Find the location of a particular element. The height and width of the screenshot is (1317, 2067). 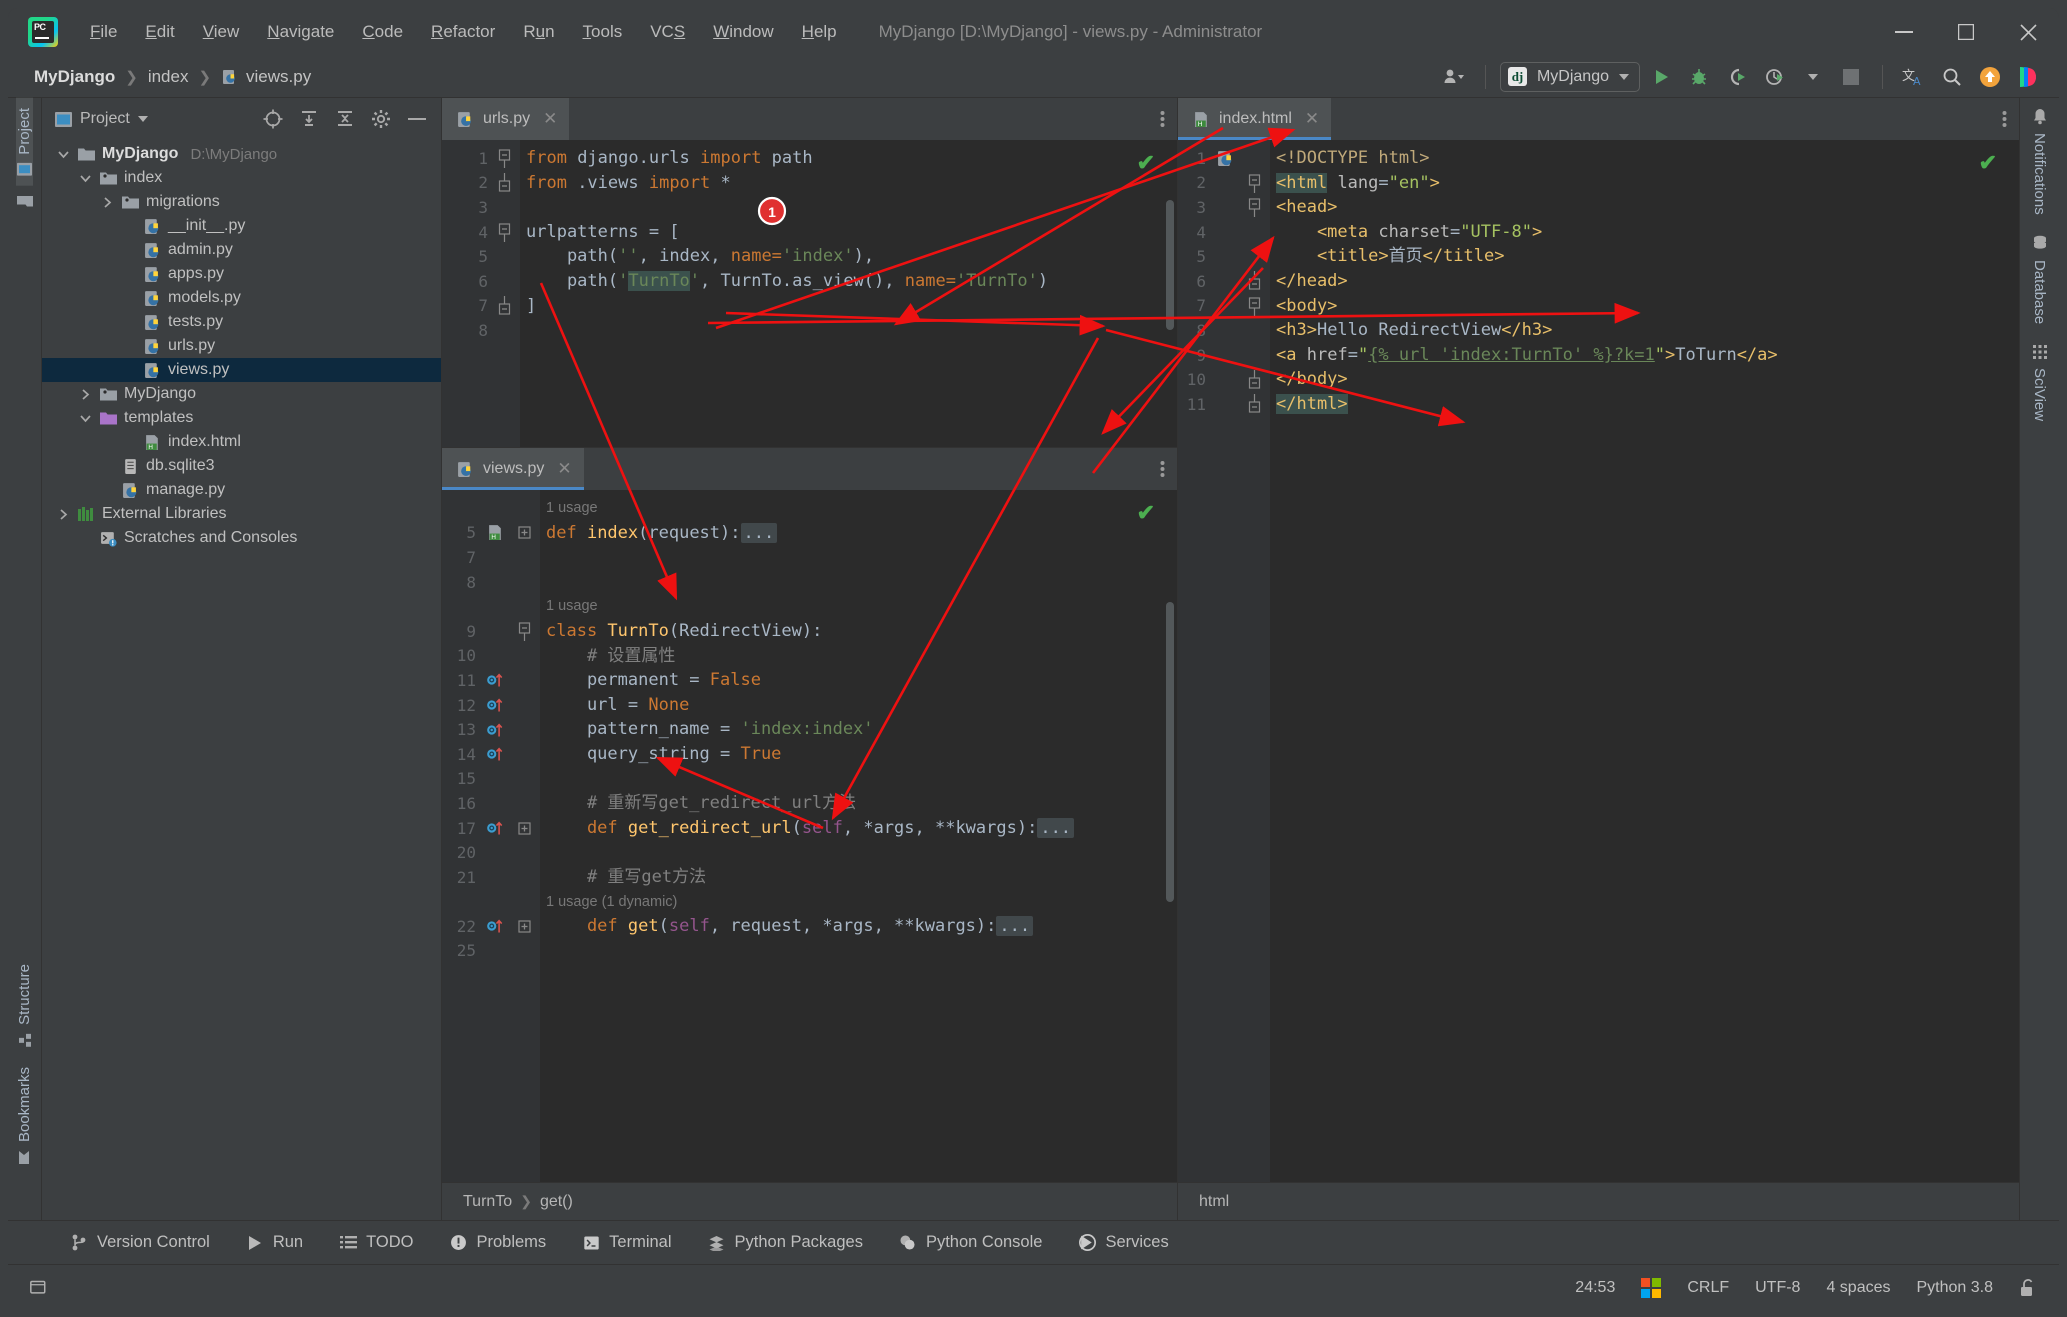

tool-window-todo: TODO is located at coordinates (376, 1243).